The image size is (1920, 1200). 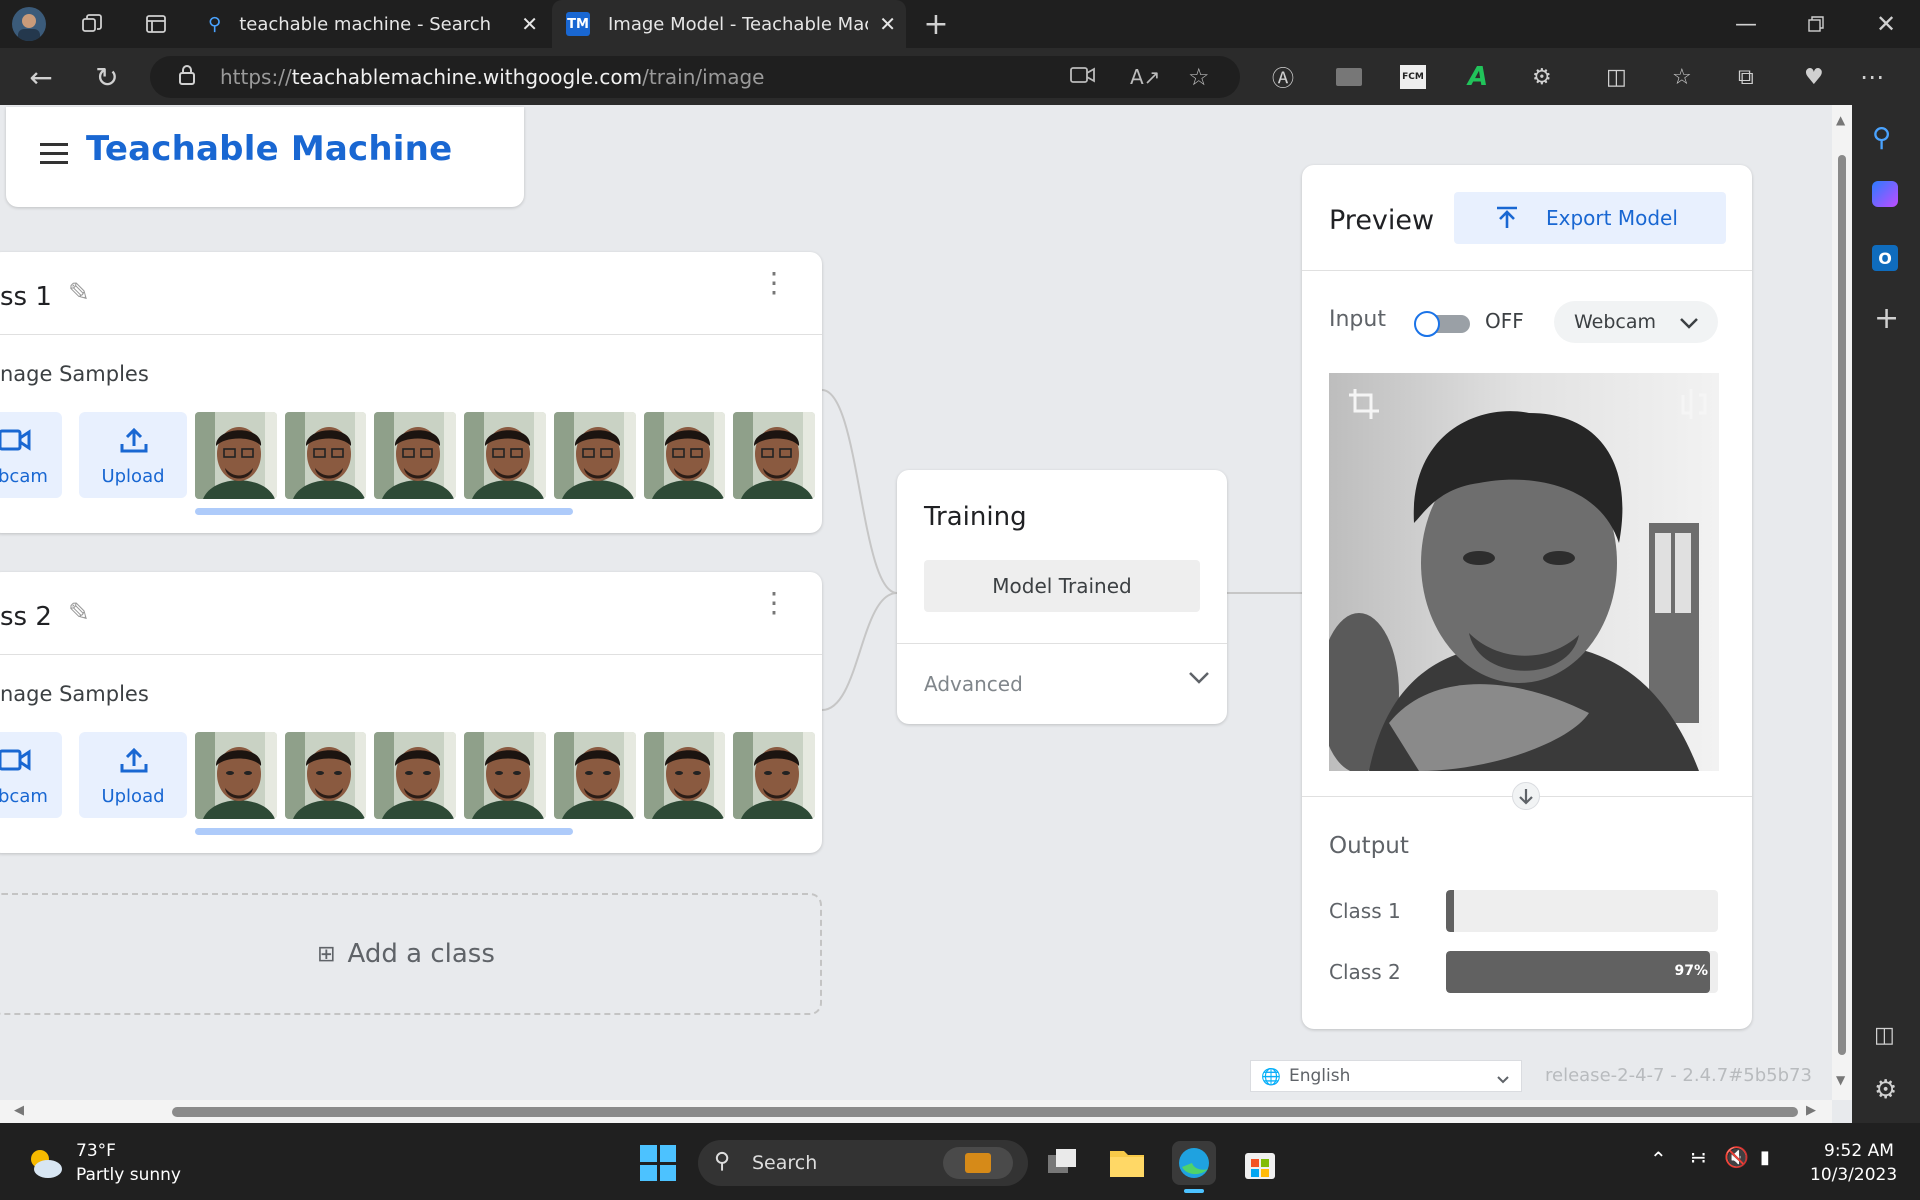 What do you see at coordinates (1145, 77) in the screenshot?
I see `read-aloud-icon: A↗` at bounding box center [1145, 77].